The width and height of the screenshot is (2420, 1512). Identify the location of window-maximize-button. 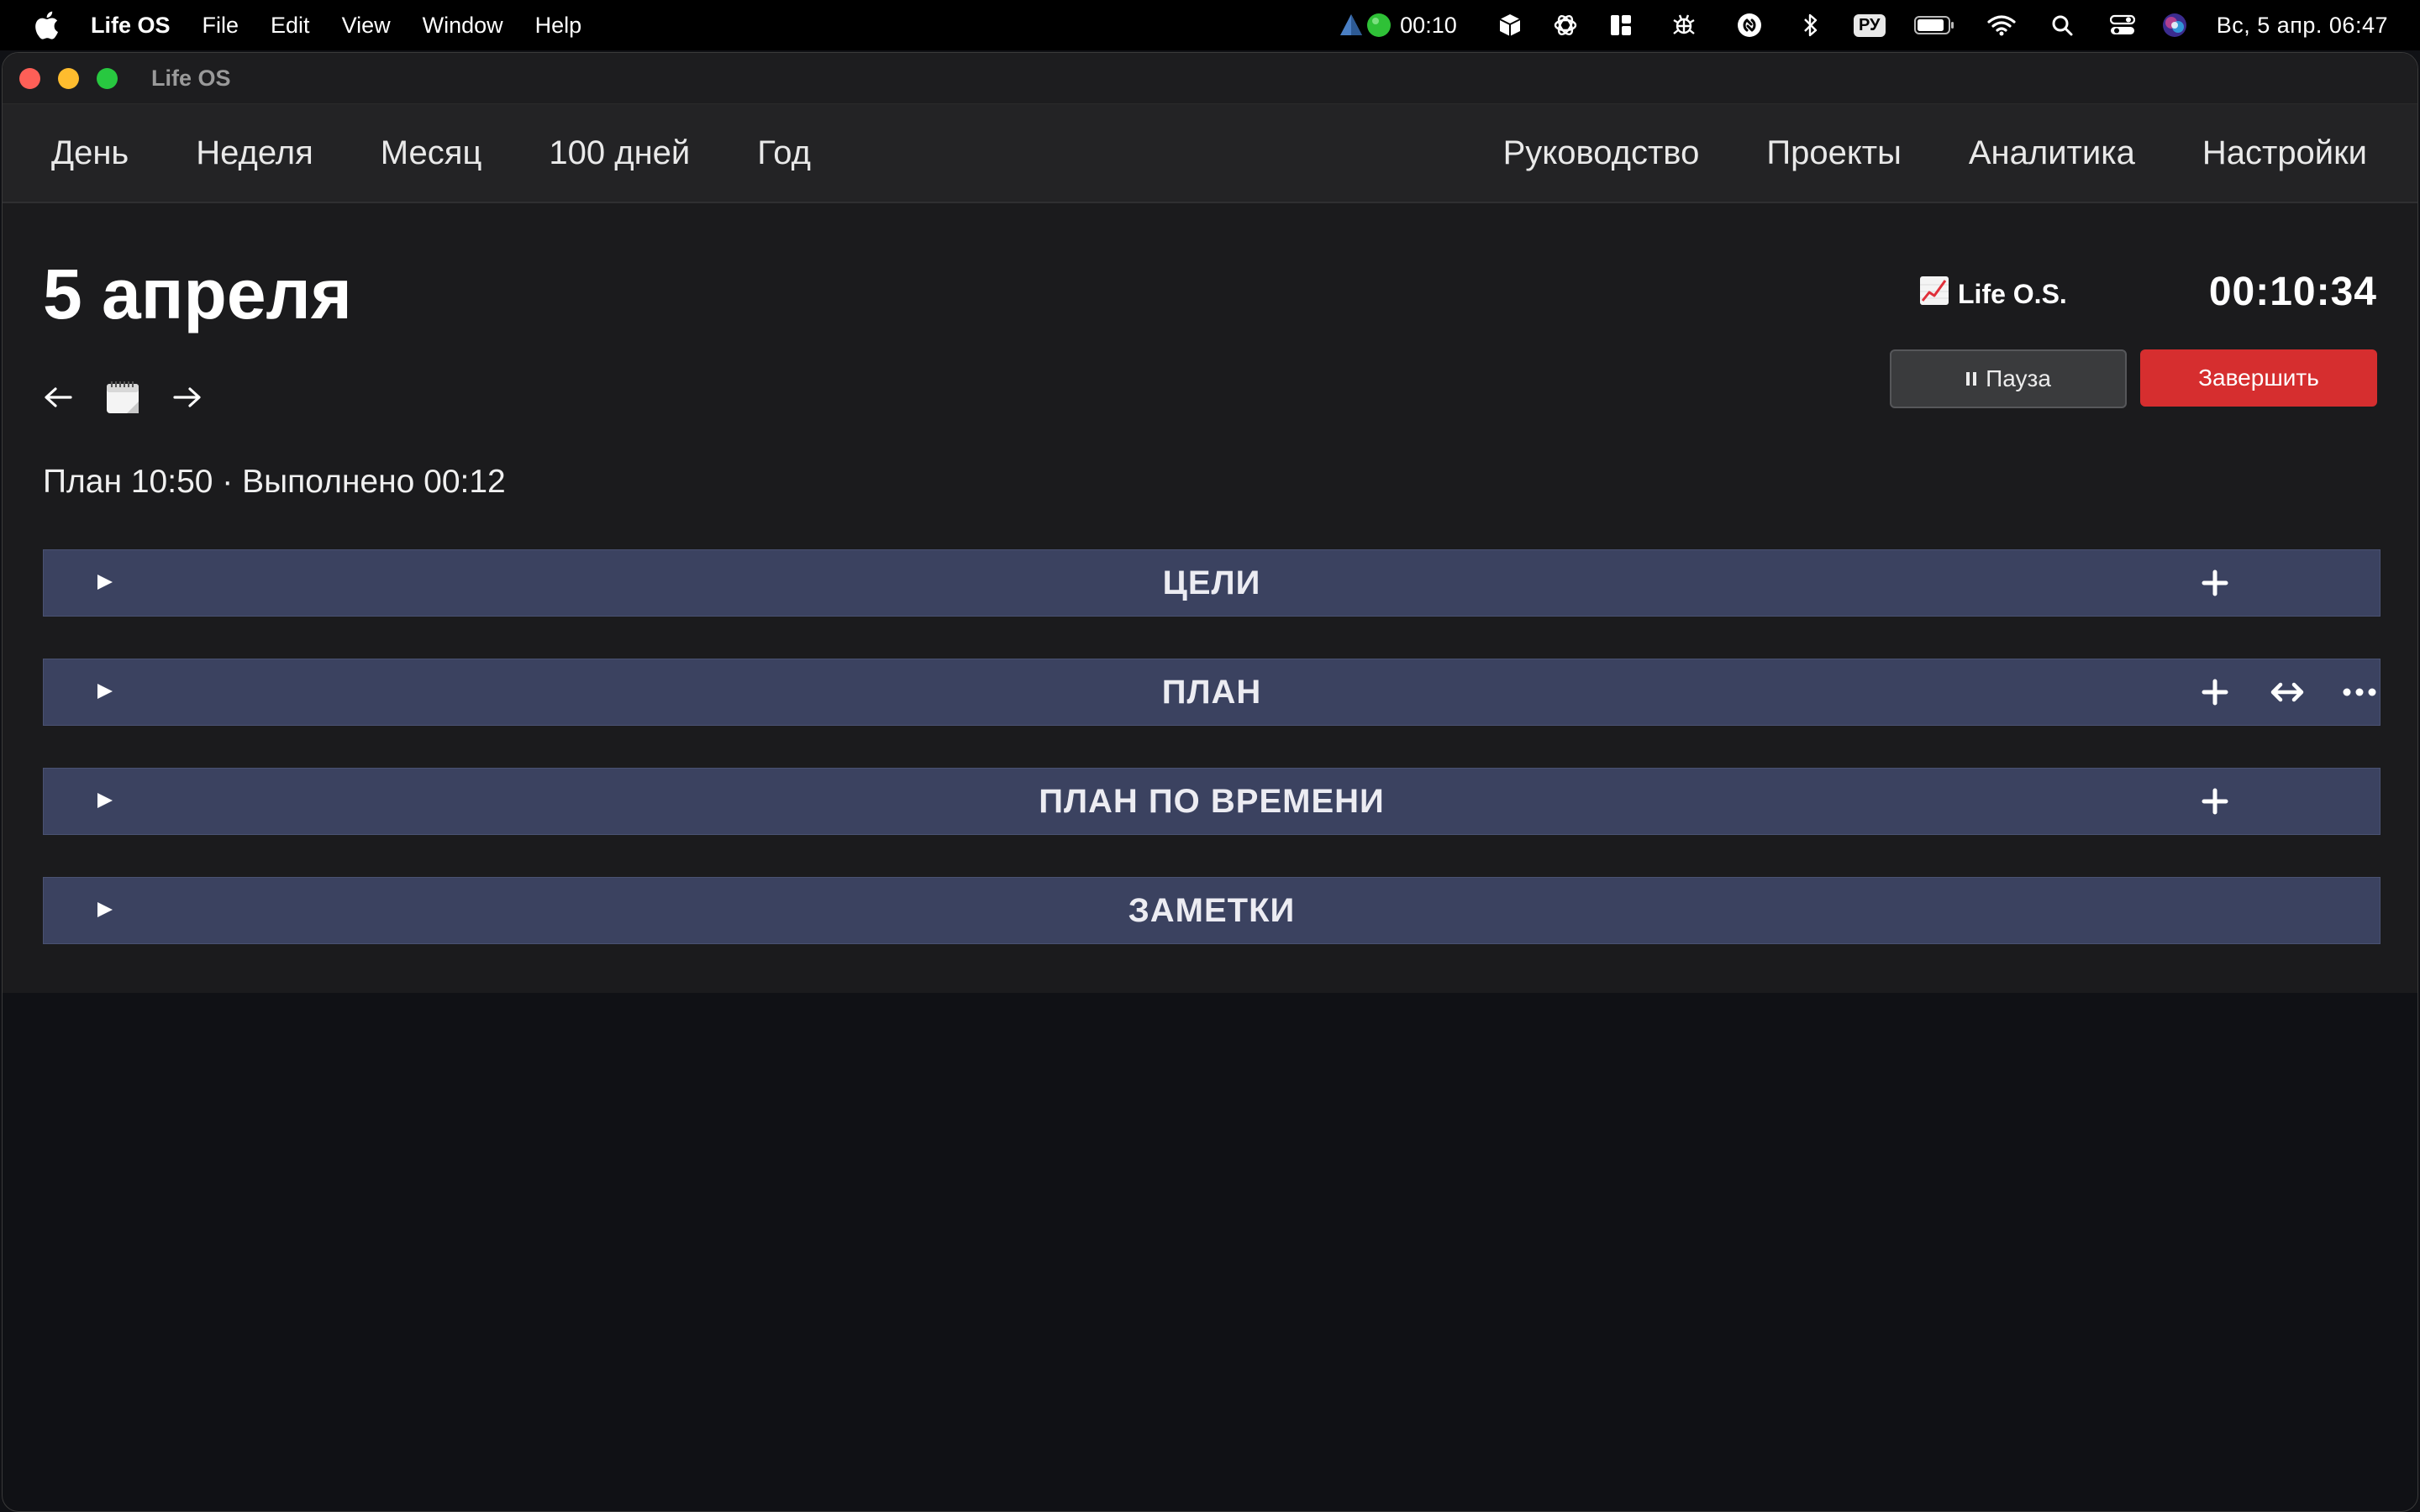
(107, 78).